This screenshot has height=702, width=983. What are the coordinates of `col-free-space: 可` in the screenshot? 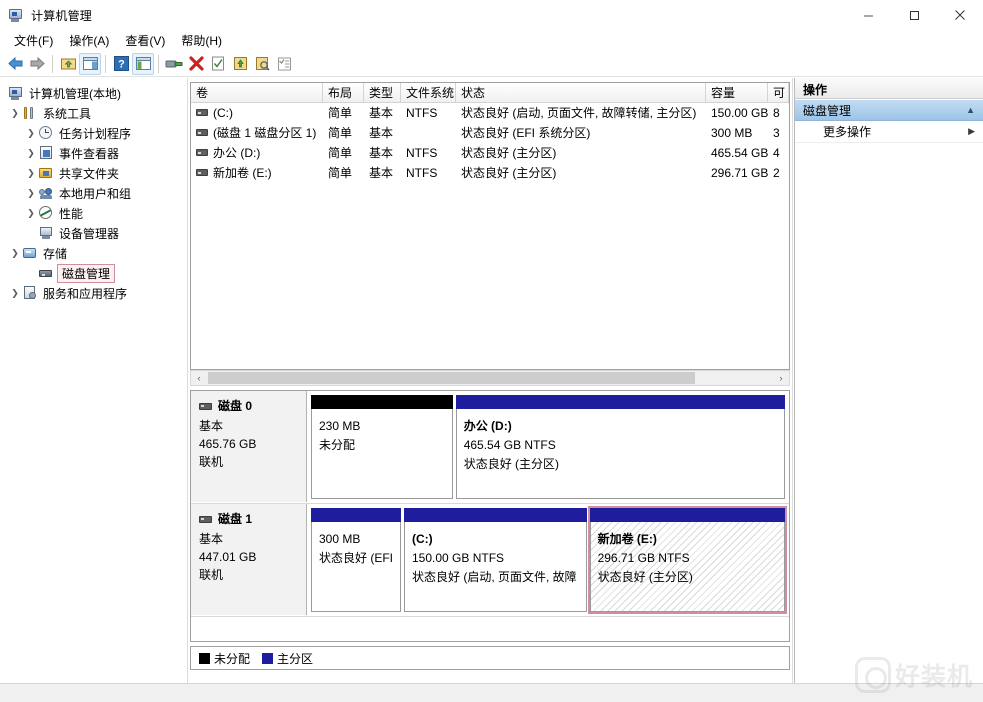 It's located at (778, 93).